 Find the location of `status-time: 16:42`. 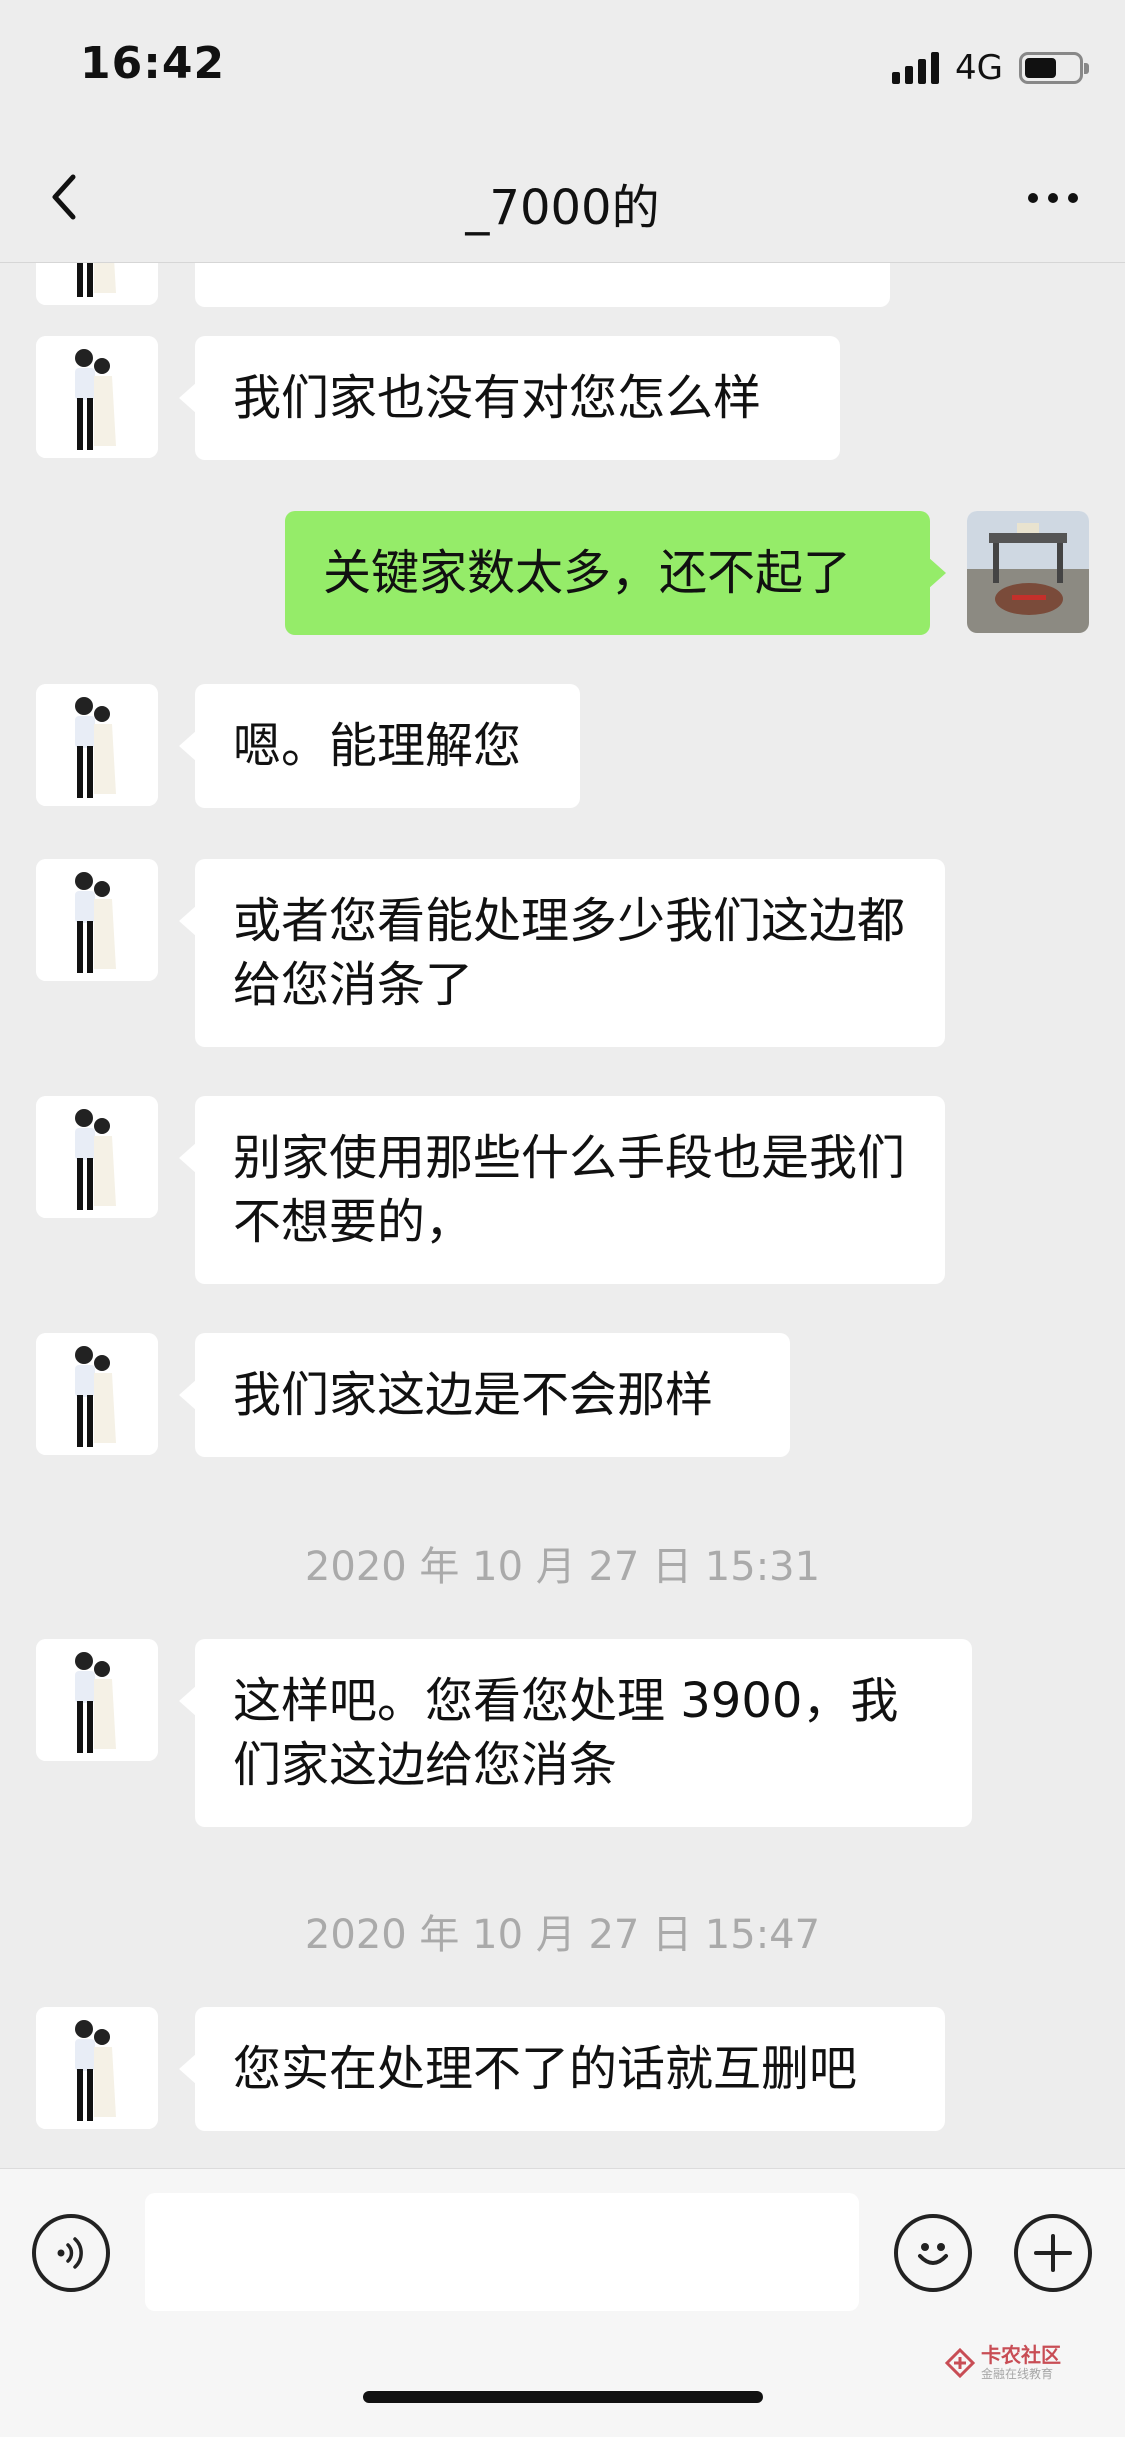

status-time: 16:42 is located at coordinates (153, 63).